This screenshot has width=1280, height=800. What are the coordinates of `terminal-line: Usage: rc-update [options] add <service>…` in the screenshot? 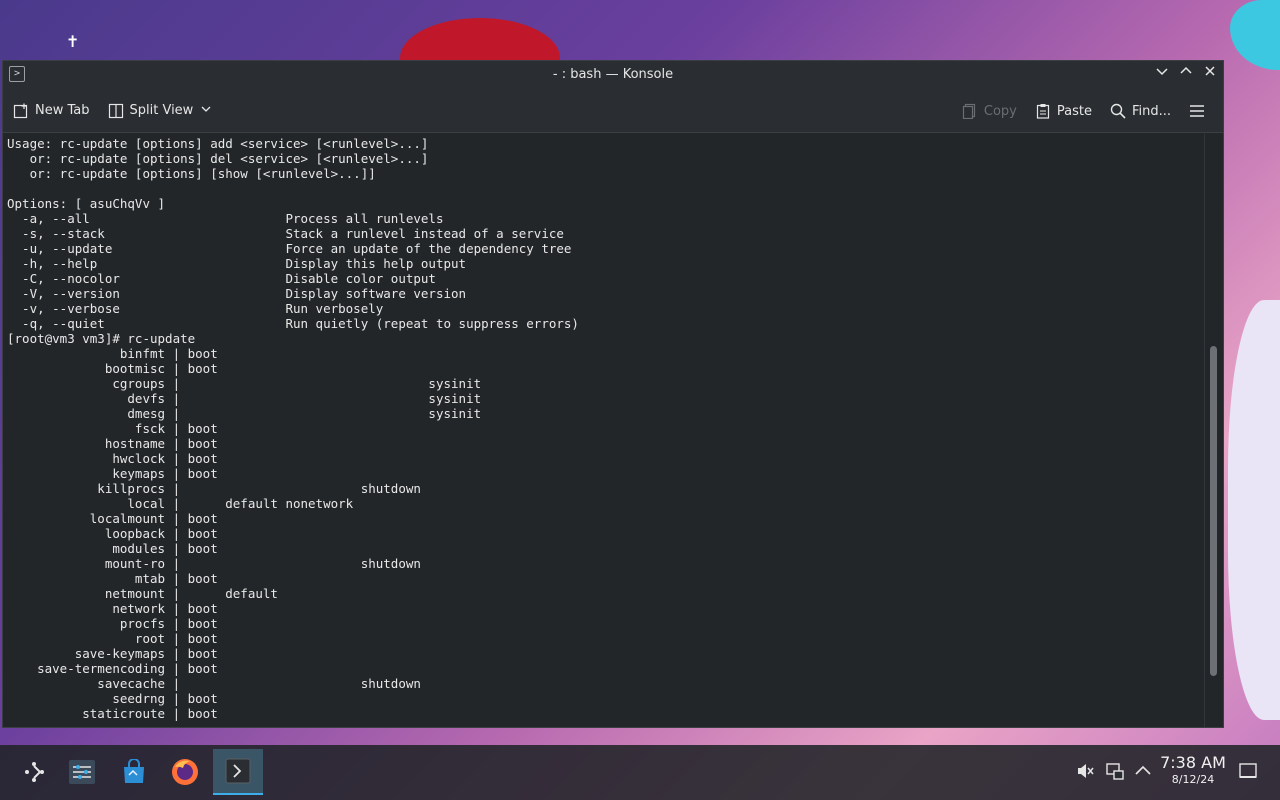 It's located at (218, 143).